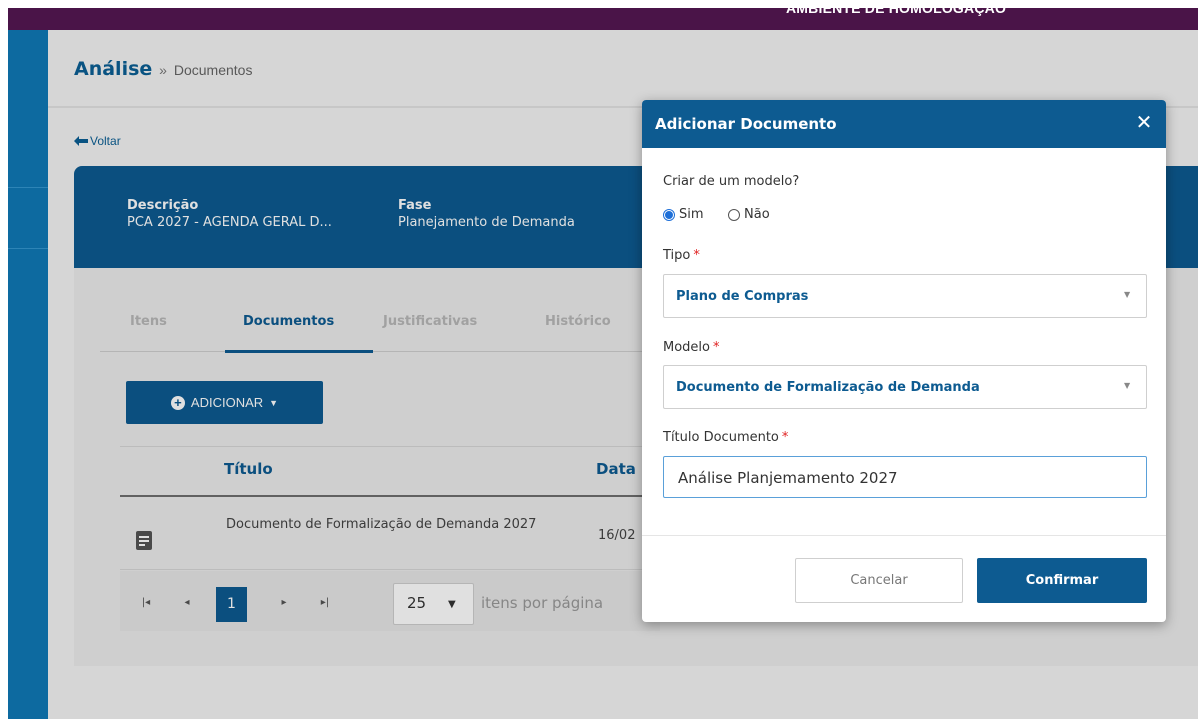  Describe the element at coordinates (734, 215) in the screenshot. I see `radio-nao` at that location.